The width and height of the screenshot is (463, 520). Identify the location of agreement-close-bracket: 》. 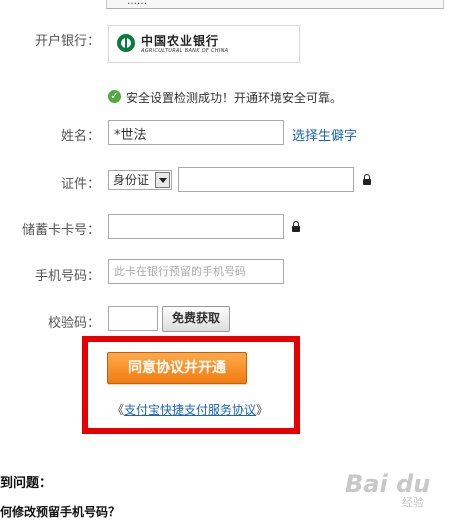
(262, 410).